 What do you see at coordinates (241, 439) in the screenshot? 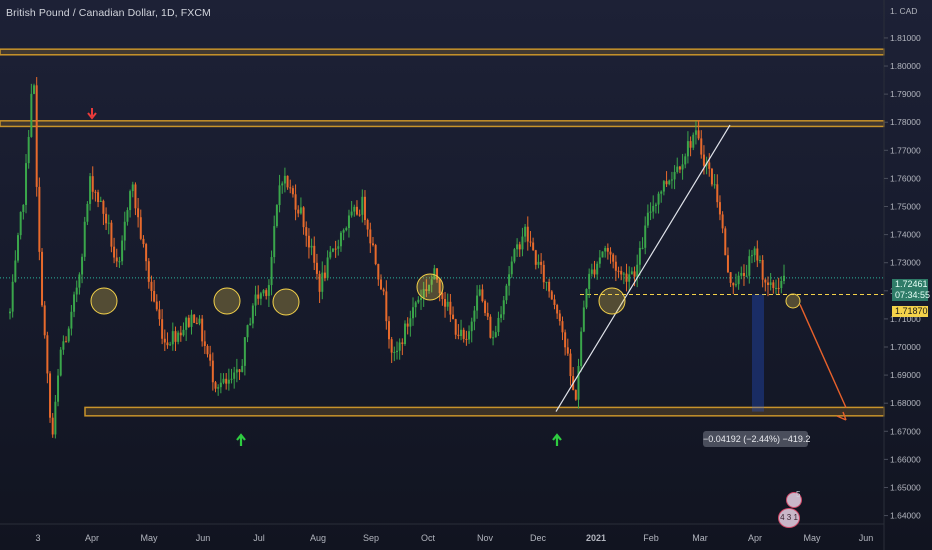
I see `up-arrow-icon` at bounding box center [241, 439].